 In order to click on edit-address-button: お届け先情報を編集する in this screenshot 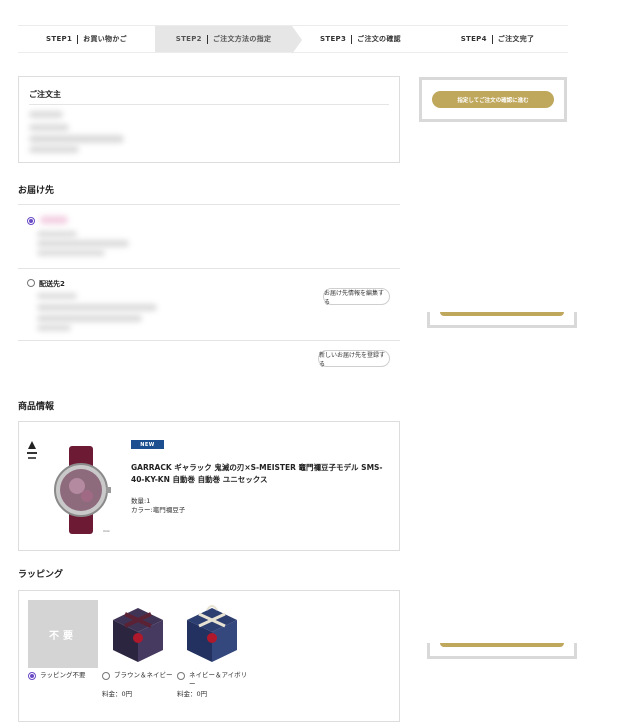, I will do `click(356, 297)`.